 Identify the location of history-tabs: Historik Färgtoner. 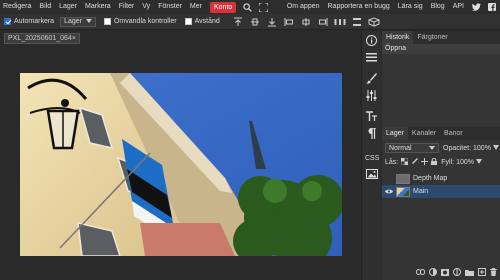
(441, 37).